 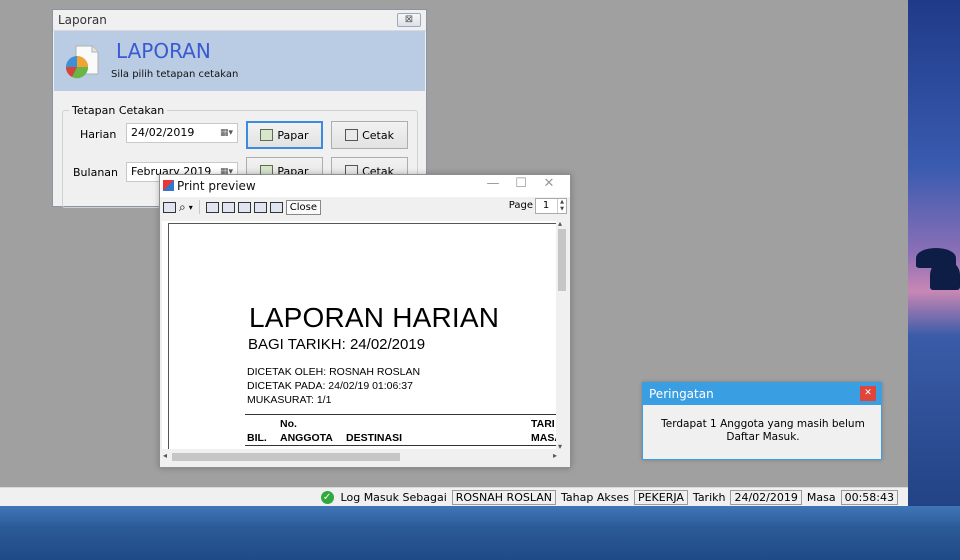 What do you see at coordinates (520, 205) in the screenshot?
I see `page-label: Page` at bounding box center [520, 205].